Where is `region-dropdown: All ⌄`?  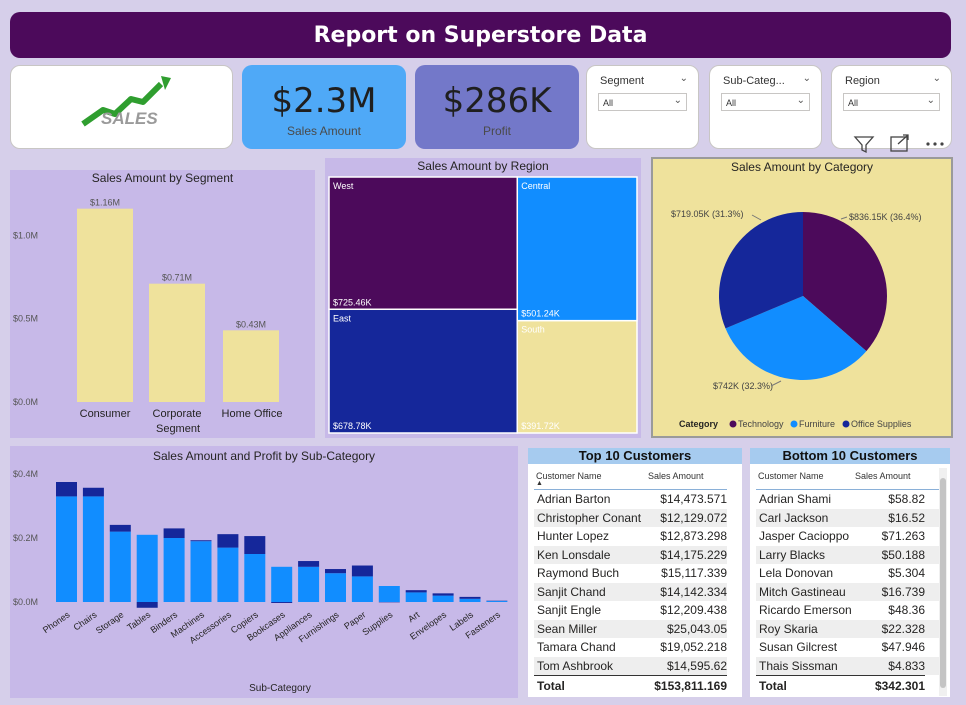
region-dropdown: All ⌄ is located at coordinates (891, 102).